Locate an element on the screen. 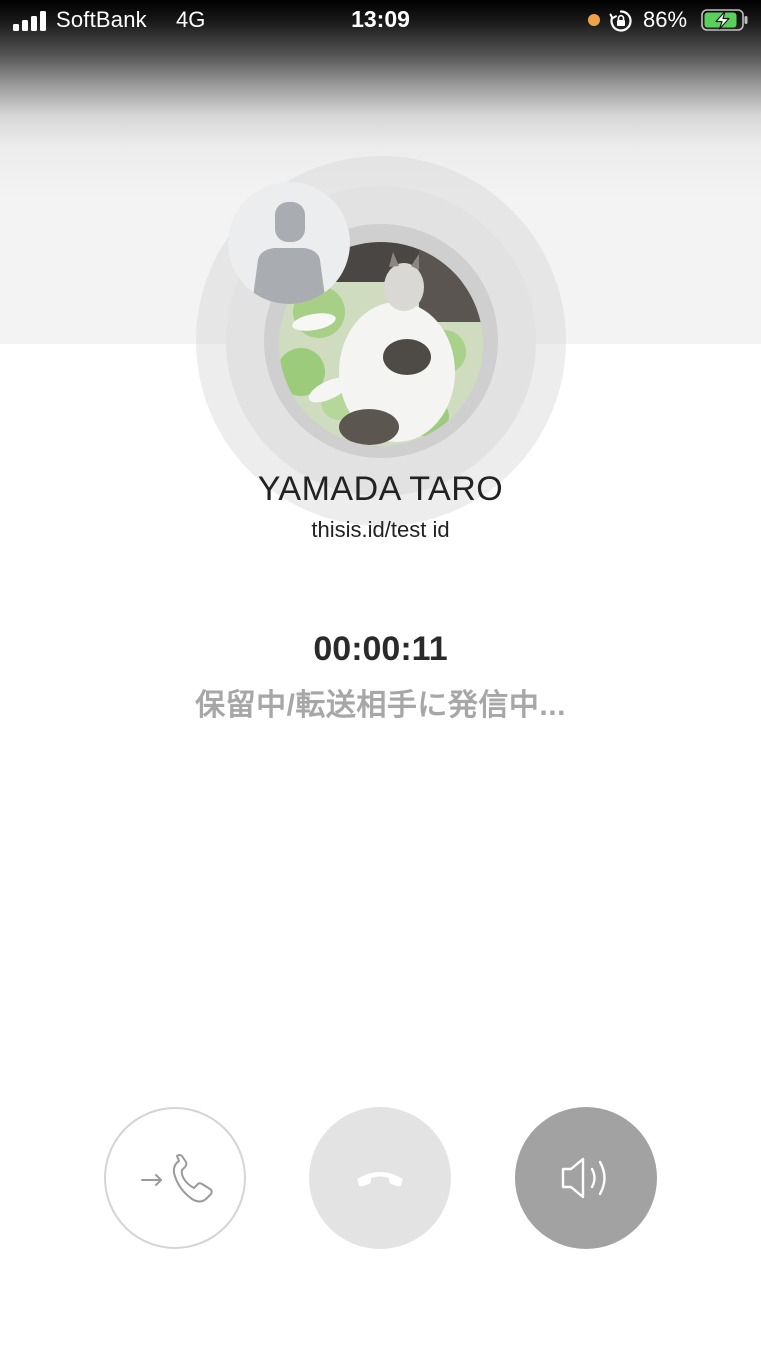 This screenshot has height=1350, width=761. speaker-icon is located at coordinates (583, 1178).